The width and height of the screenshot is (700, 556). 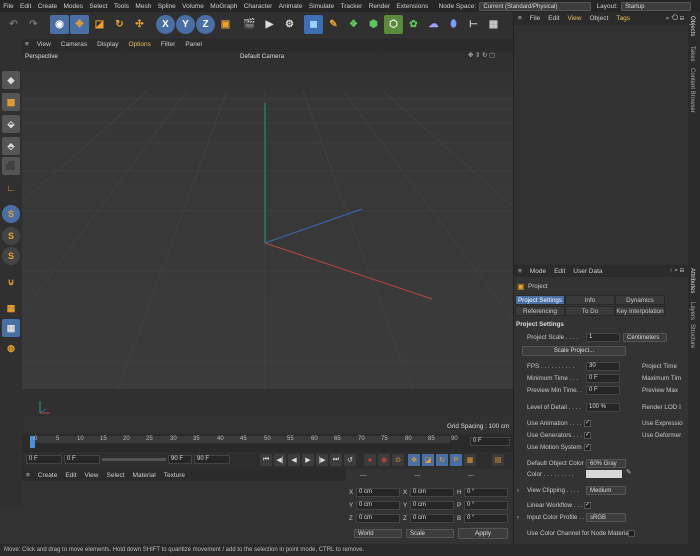 I want to click on edges-mode-icon: ⬘, so click(x=11, y=146).